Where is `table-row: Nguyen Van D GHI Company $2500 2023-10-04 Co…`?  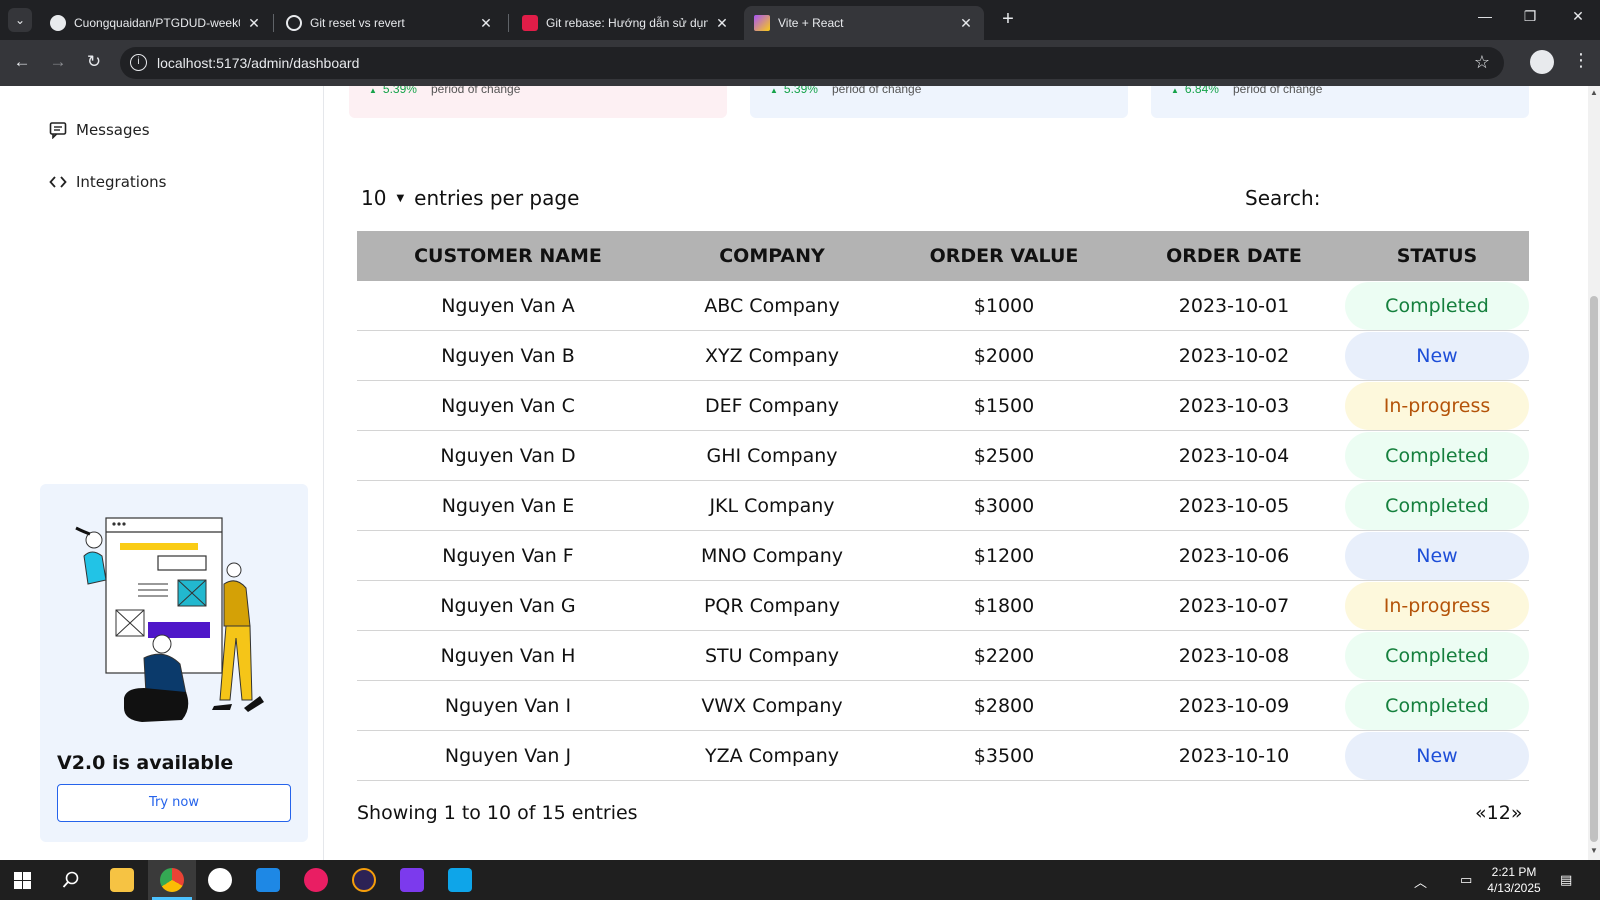
table-row: Nguyen Van D GHI Company $2500 2023-10-04 Co… is located at coordinates (943, 456).